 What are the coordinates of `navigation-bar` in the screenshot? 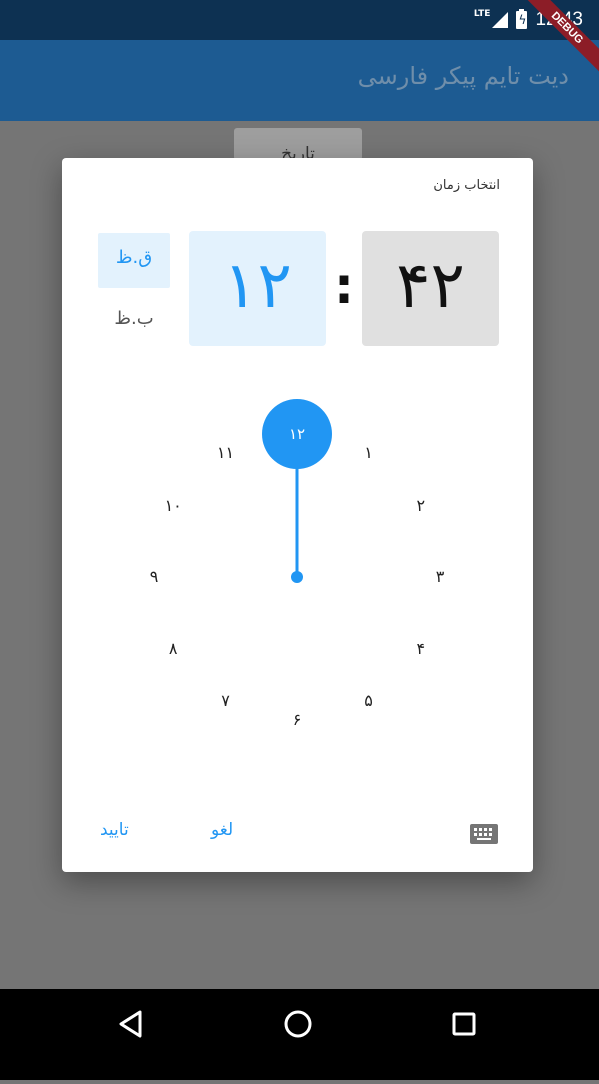 It's located at (299, 1034).